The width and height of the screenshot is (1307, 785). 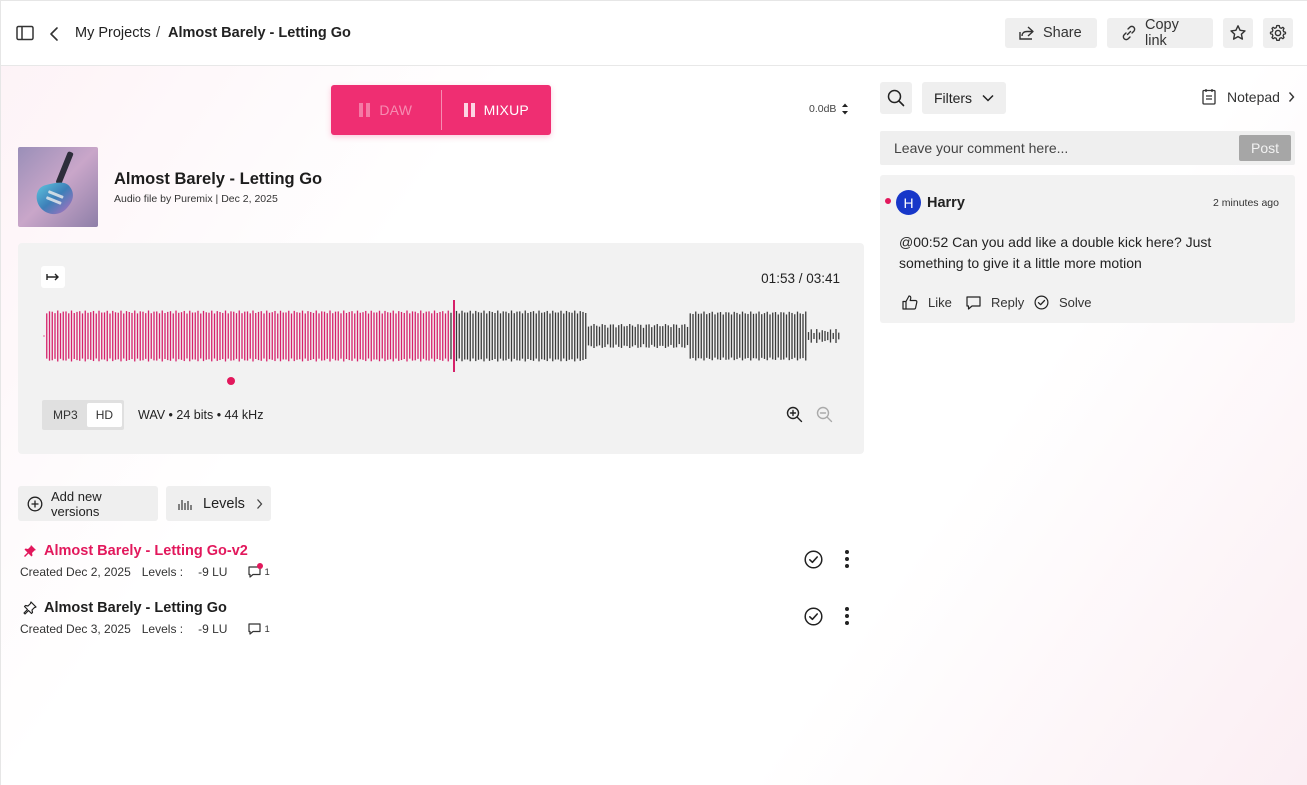 What do you see at coordinates (988, 98) in the screenshot?
I see `chevron-down-icon` at bounding box center [988, 98].